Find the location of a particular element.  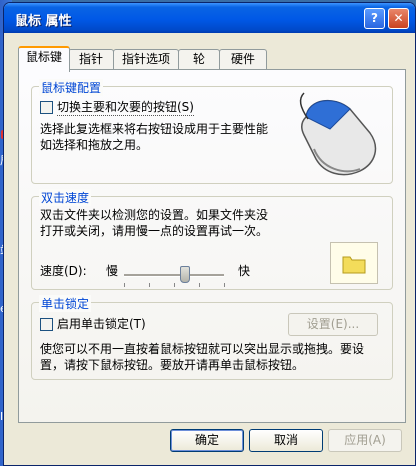

apply-button: 应用(A) is located at coordinates (365, 440).